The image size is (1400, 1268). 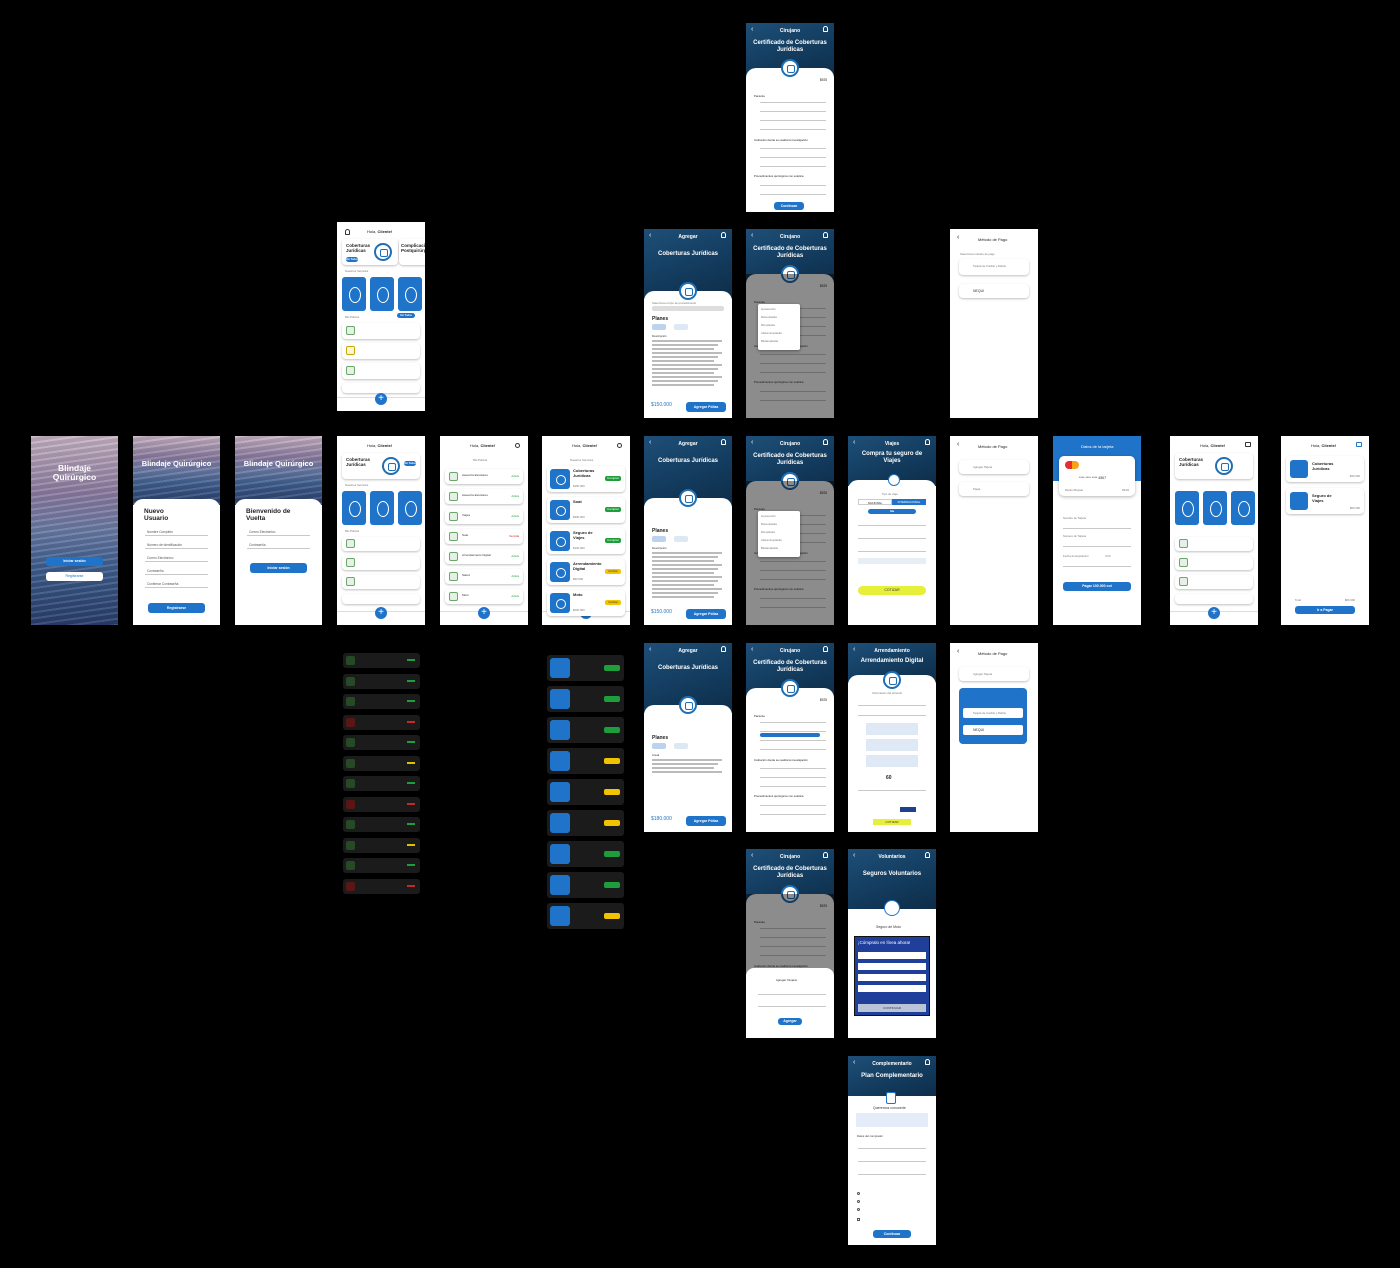 What do you see at coordinates (160, 558) in the screenshot?
I see `field-email: Correo Electrónico` at bounding box center [160, 558].